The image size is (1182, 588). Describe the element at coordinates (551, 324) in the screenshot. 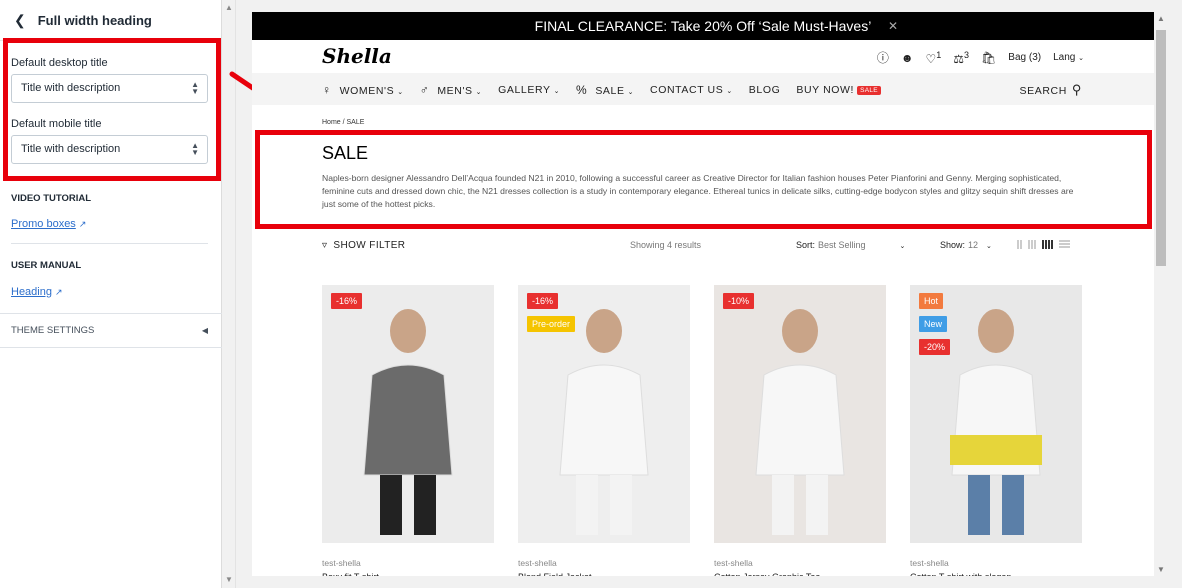

I see `product-badge: Pre-order` at that location.